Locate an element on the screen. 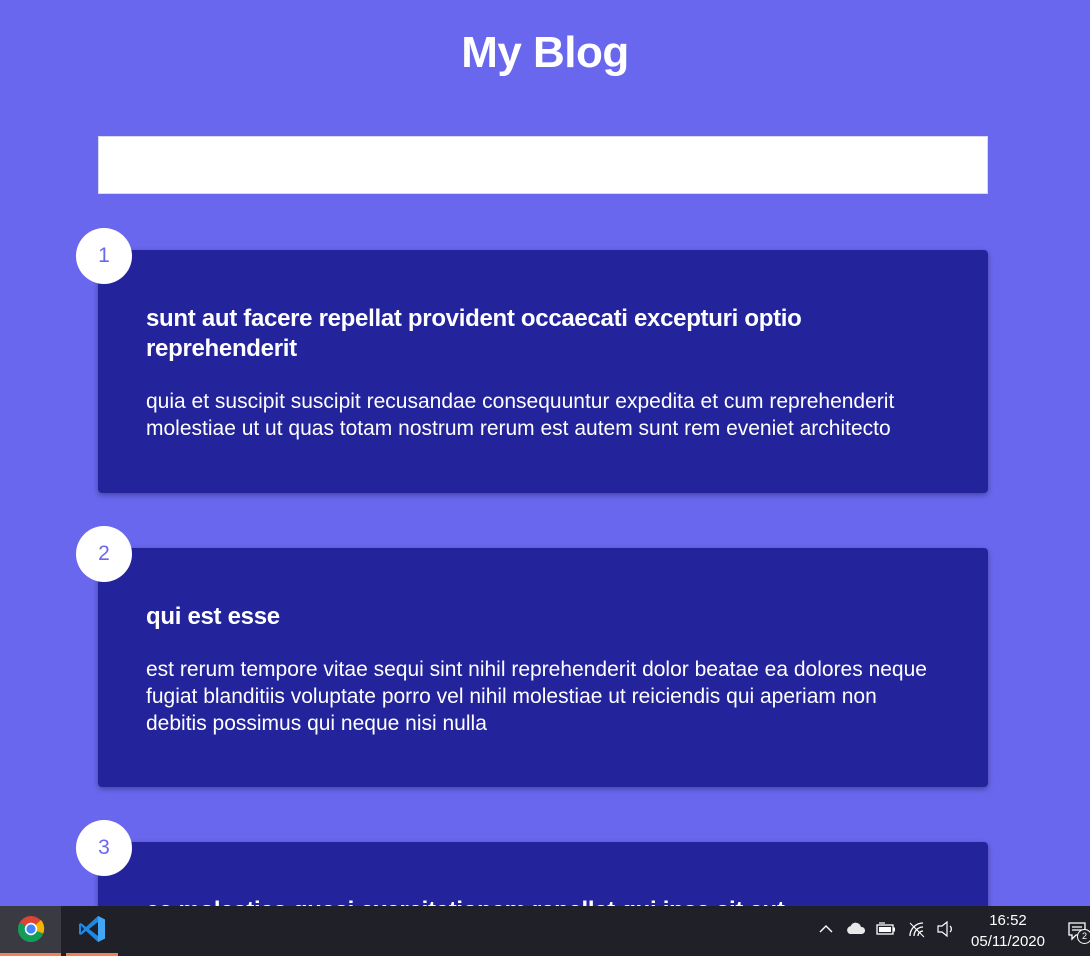 The height and width of the screenshot is (956, 1090). volume-icon is located at coordinates (946, 931).